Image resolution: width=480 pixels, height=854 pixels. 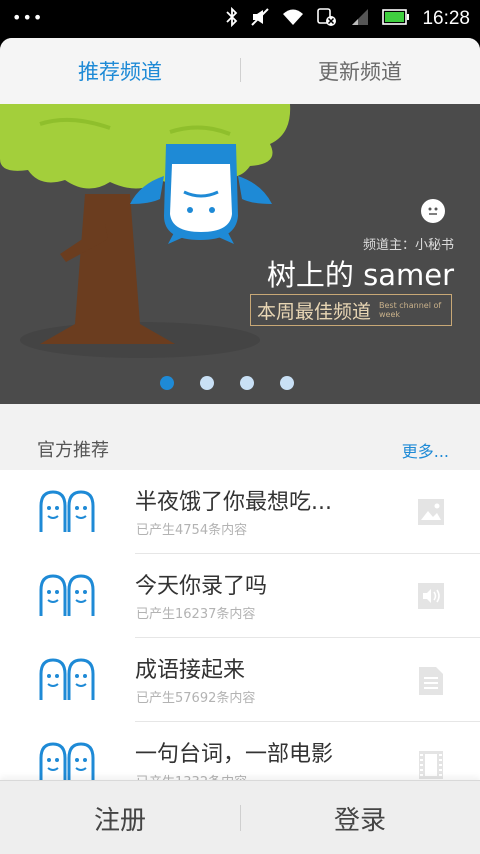 What do you see at coordinates (431, 683) in the screenshot?
I see `document-icon` at bounding box center [431, 683].